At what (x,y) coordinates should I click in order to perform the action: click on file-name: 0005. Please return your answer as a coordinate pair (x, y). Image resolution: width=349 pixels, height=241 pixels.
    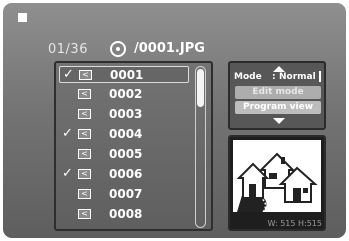
    Looking at the image, I should click on (126, 154).